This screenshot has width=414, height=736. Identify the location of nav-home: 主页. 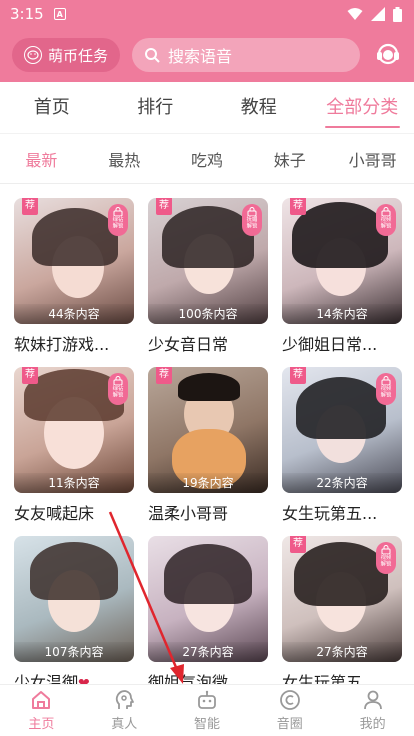
(41, 710).